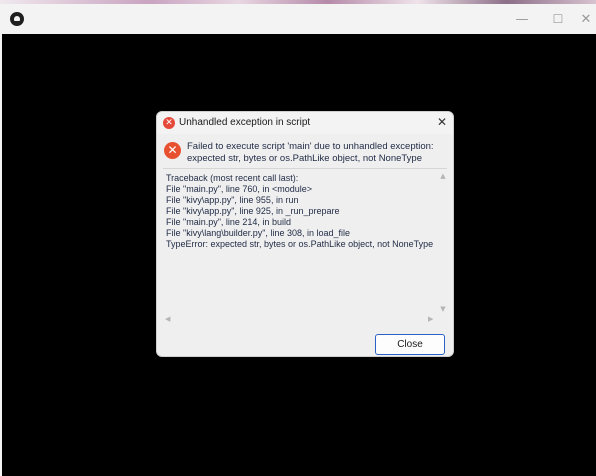 This screenshot has height=476, width=596. What do you see at coordinates (239, 189) in the screenshot?
I see `traceback-line: File "main.py", line 760, in <module>` at bounding box center [239, 189].